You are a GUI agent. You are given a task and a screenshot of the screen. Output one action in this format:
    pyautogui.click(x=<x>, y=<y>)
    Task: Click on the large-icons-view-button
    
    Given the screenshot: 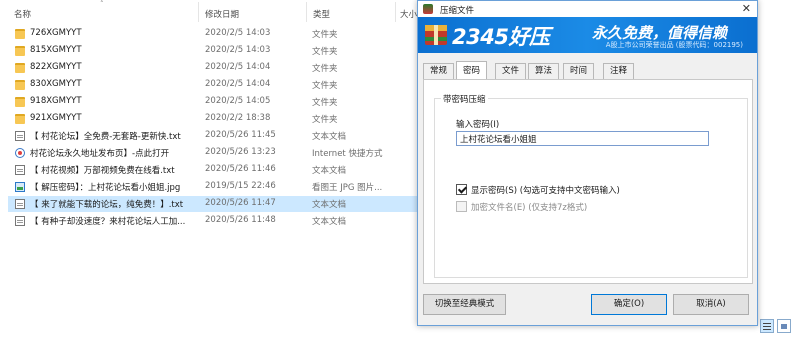 What is the action you would take?
    pyautogui.click(x=784, y=326)
    